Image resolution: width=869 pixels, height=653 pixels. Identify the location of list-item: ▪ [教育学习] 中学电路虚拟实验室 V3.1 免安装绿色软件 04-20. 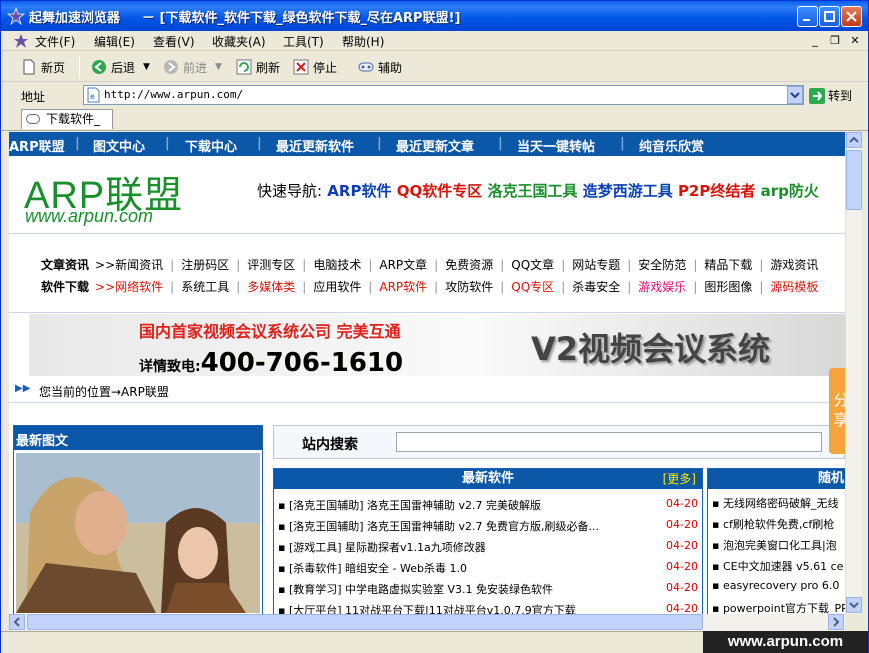
(488, 587).